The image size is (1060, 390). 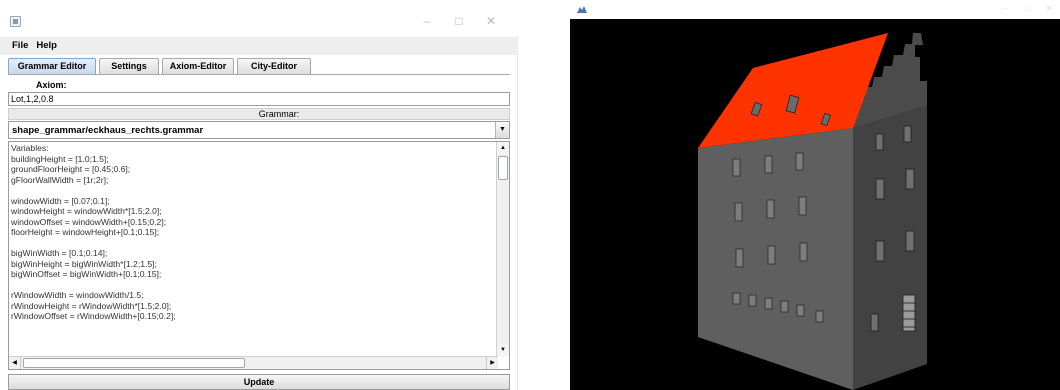 What do you see at coordinates (815, 9) in the screenshot?
I see `viewer-title-bar: – □ ✕` at bounding box center [815, 9].